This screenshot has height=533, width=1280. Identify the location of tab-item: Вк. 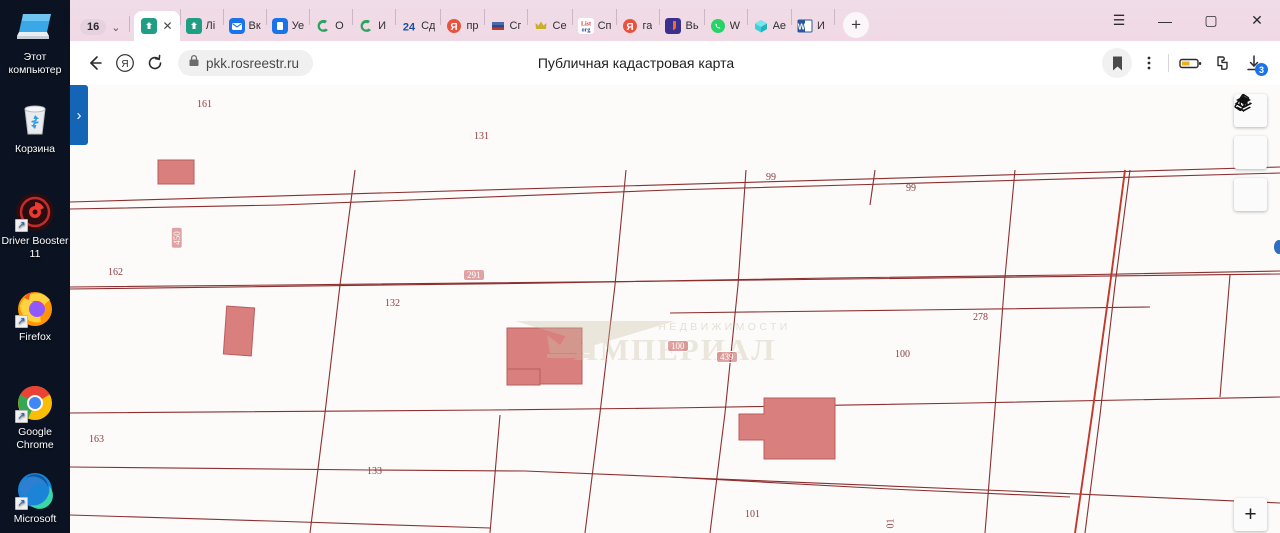
(245, 26).